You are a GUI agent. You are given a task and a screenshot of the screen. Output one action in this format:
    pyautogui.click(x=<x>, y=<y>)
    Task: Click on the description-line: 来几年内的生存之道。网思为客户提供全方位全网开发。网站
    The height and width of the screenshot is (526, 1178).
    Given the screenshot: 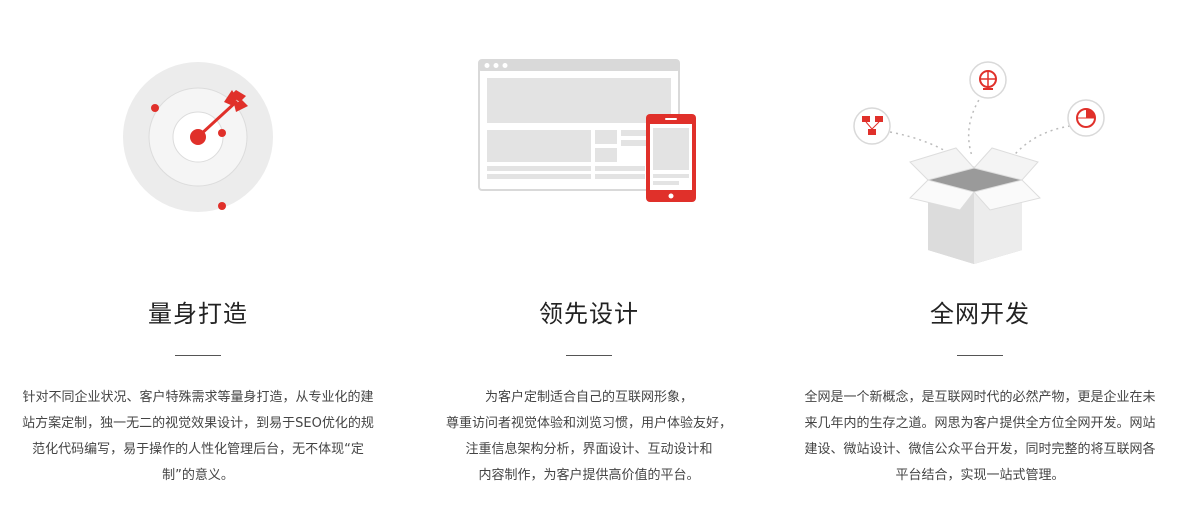 What is the action you would take?
    pyautogui.click(x=980, y=423)
    